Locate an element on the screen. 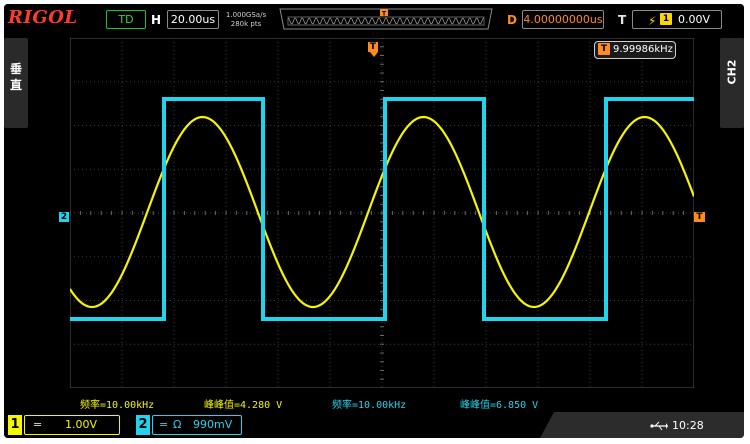 The width and height of the screenshot is (750, 444). ch2-impedance: Ω is located at coordinates (177, 424).